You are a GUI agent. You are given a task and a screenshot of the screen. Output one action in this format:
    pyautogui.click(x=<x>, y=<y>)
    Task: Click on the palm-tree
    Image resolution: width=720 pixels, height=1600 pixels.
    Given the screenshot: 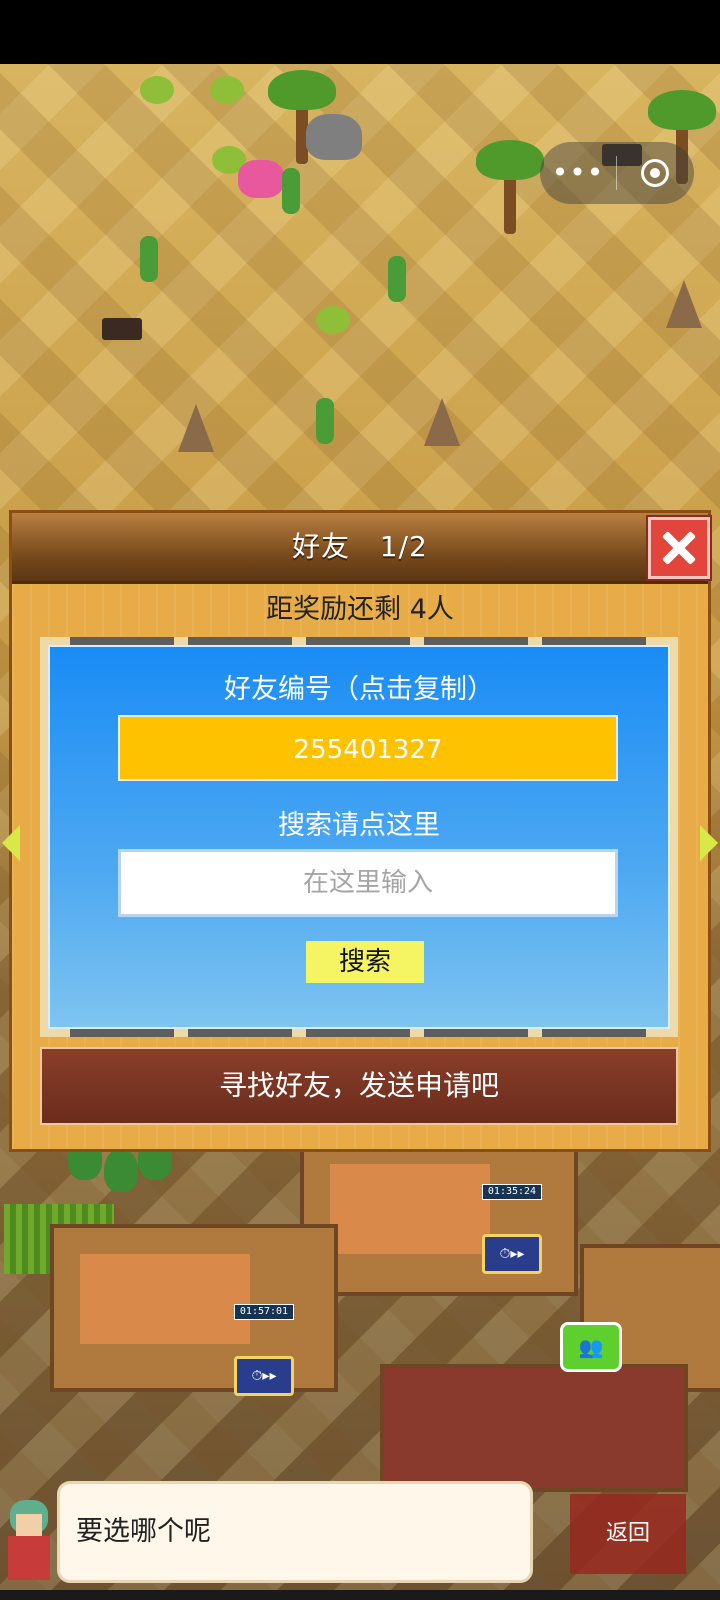 What is the action you would take?
    pyautogui.click(x=510, y=187)
    